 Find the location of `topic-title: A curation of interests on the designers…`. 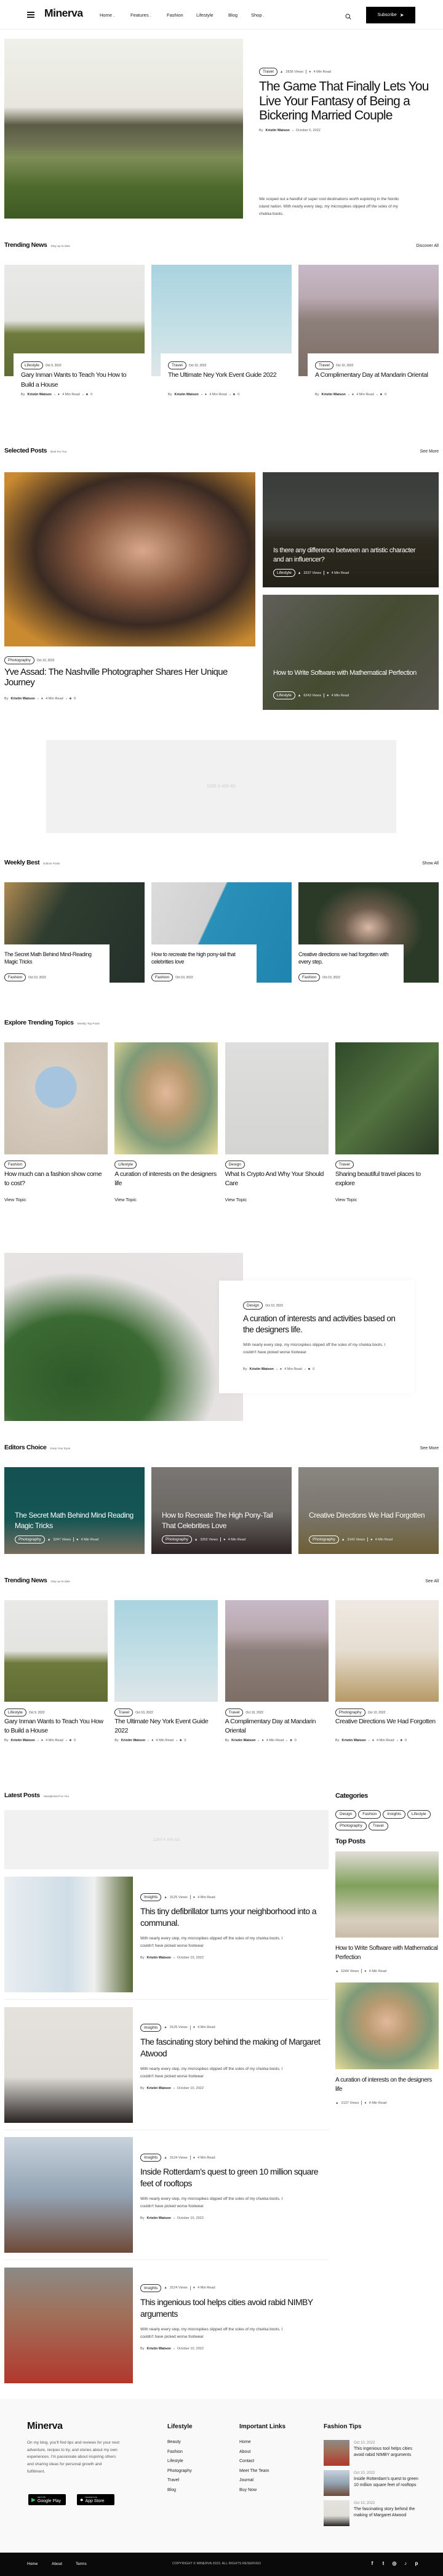

topic-title: A curation of interests on the designers… is located at coordinates (166, 1179).